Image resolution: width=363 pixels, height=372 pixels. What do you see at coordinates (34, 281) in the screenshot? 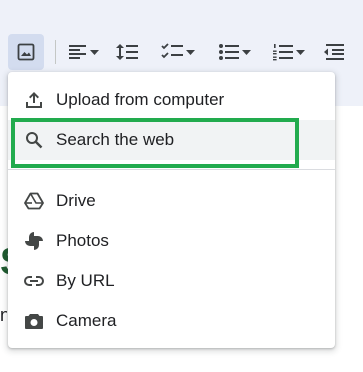
I see `link-icon` at bounding box center [34, 281].